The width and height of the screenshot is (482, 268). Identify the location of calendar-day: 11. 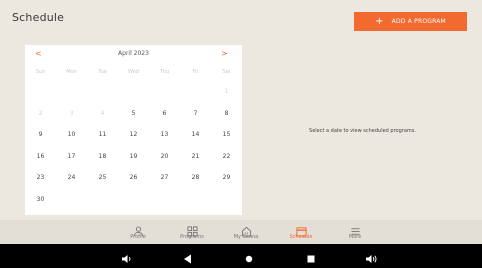
(102, 141).